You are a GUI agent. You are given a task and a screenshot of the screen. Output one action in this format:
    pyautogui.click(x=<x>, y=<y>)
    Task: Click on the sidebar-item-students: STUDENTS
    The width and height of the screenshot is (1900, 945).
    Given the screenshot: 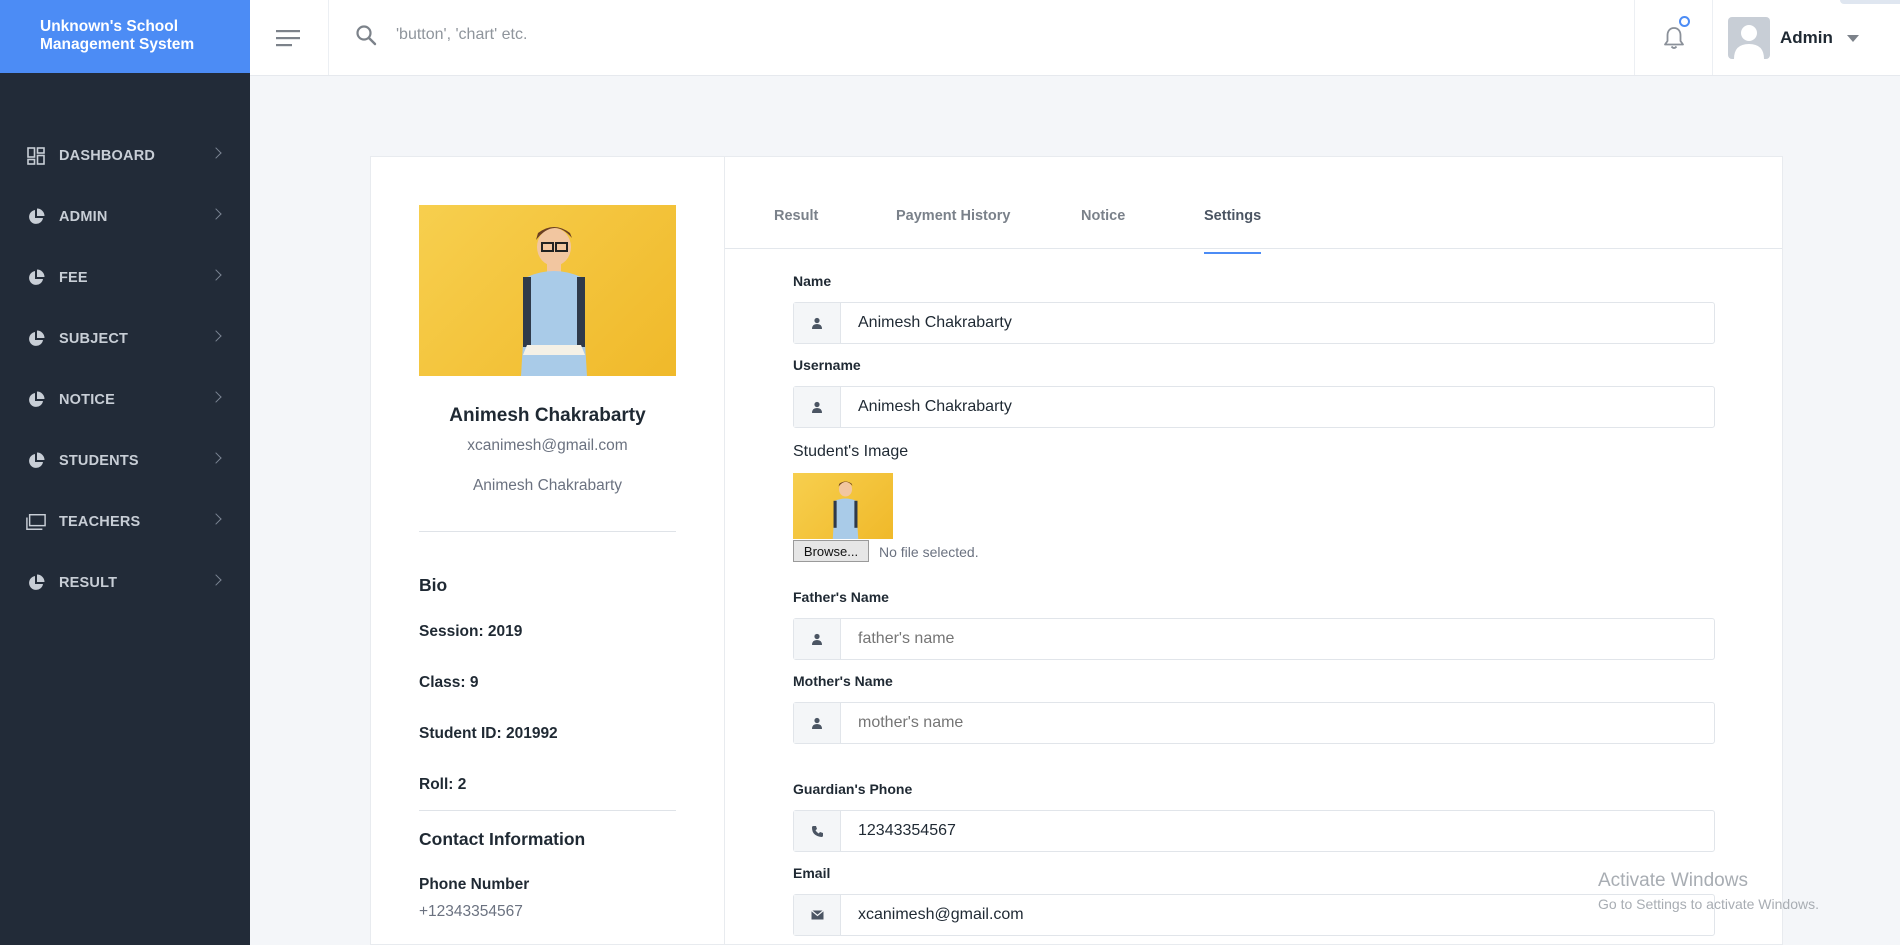 What is the action you would take?
    pyautogui.click(x=125, y=460)
    